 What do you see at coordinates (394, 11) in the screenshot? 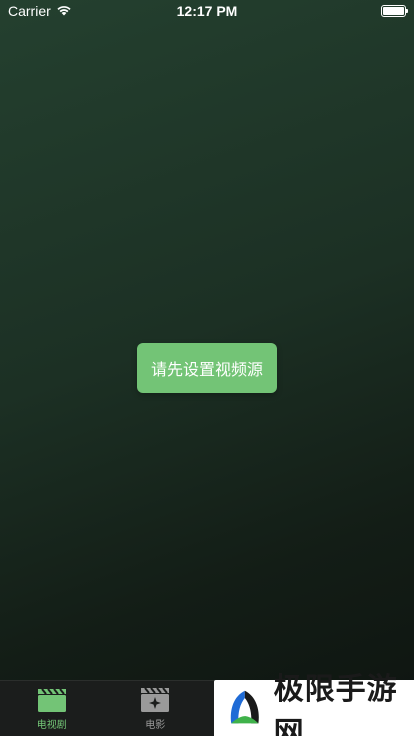
I see `battery-icon` at bounding box center [394, 11].